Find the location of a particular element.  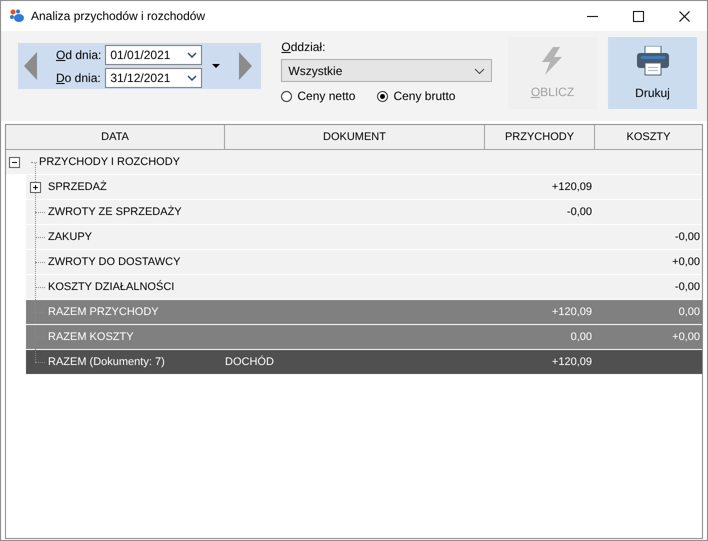

date-field: 01/01/2021 is located at coordinates (153, 54).